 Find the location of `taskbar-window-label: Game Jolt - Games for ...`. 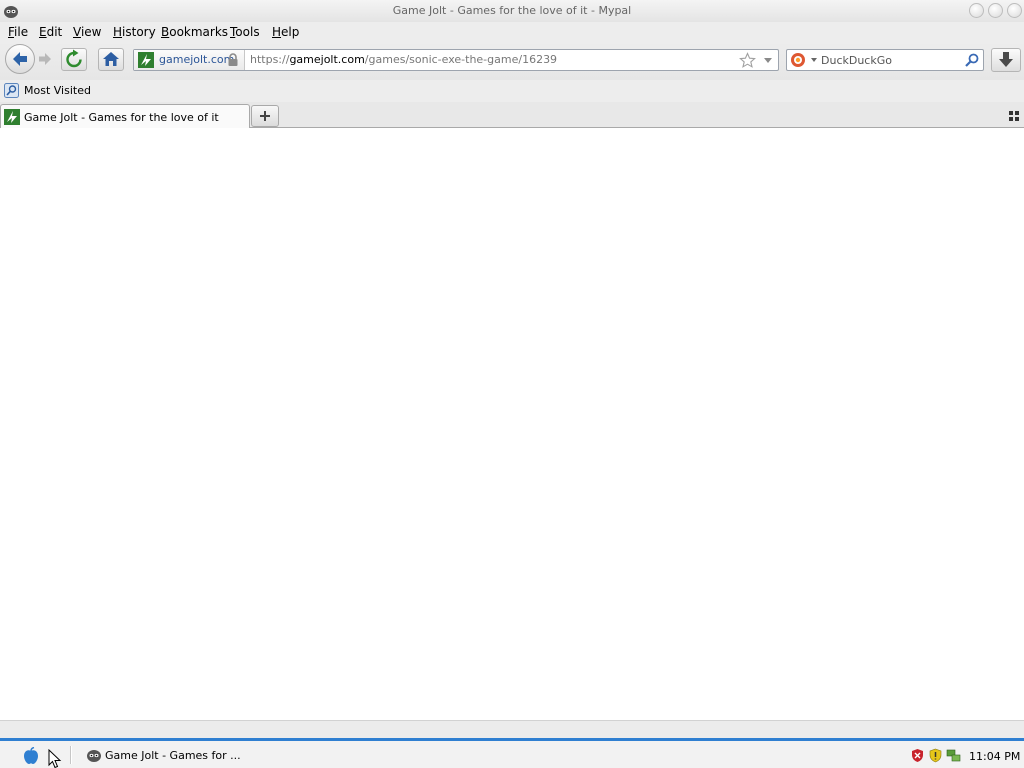

taskbar-window-label: Game Jolt - Games for ... is located at coordinates (173, 755).